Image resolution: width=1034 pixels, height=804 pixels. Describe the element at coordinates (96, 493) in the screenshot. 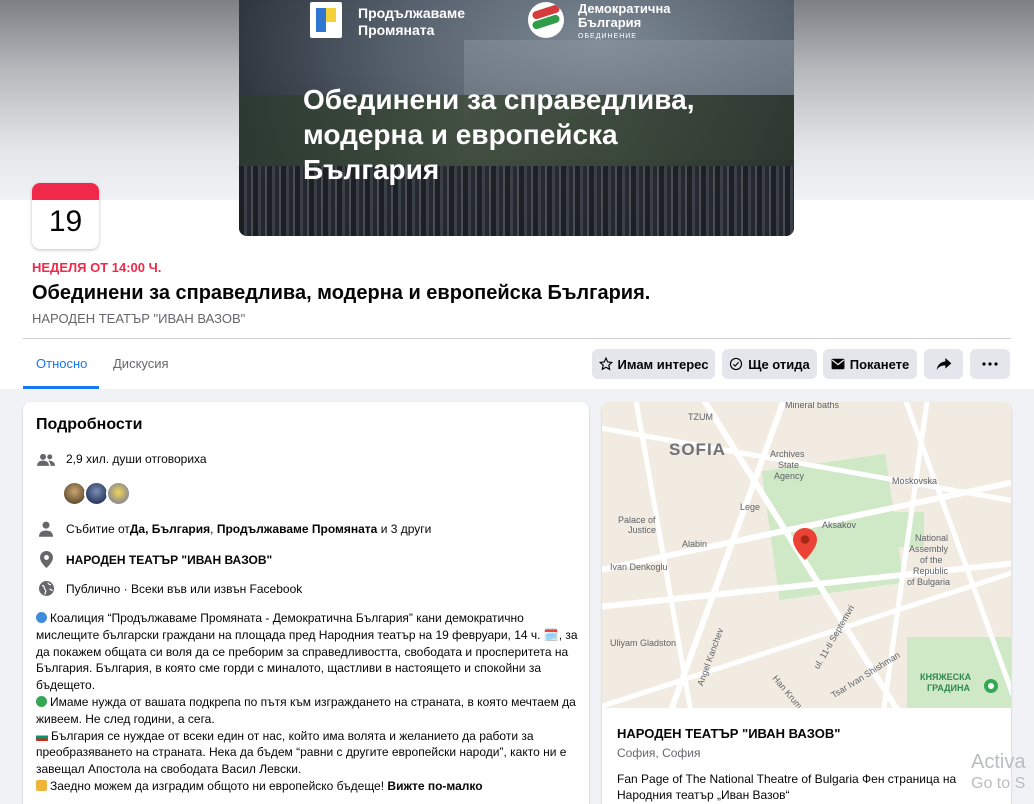

I see `responder-avatars` at that location.